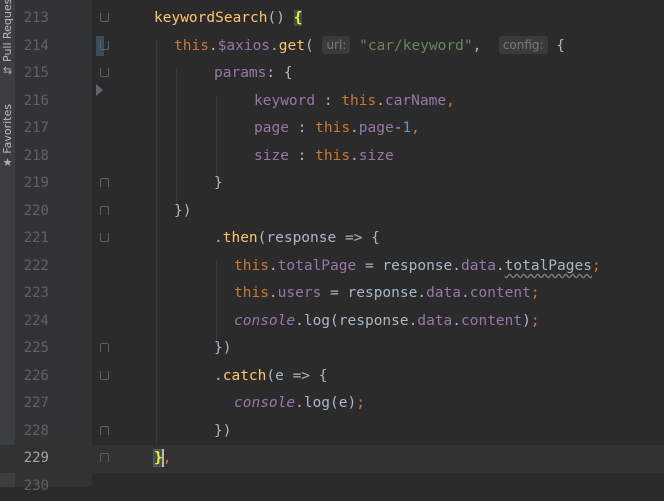  Describe the element at coordinates (298, 18) in the screenshot. I see `matched-brace: {` at that location.